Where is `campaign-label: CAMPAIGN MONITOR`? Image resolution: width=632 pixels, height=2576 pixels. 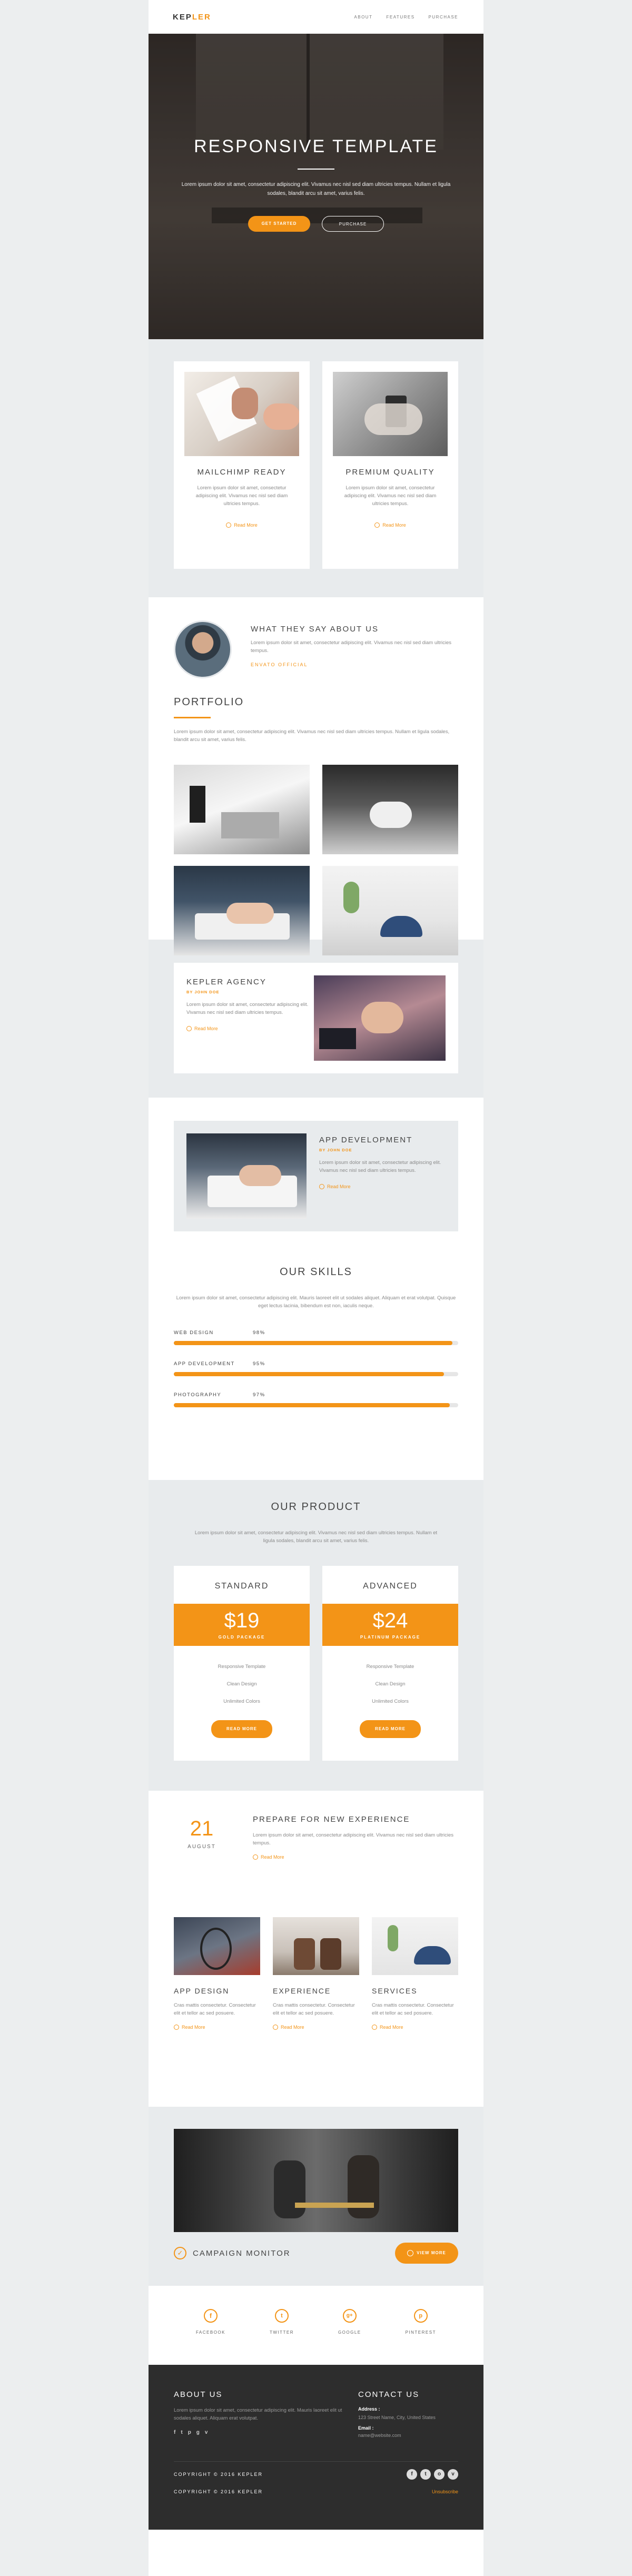
campaign-label: CAMPAIGN MONITOR is located at coordinates (242, 2253).